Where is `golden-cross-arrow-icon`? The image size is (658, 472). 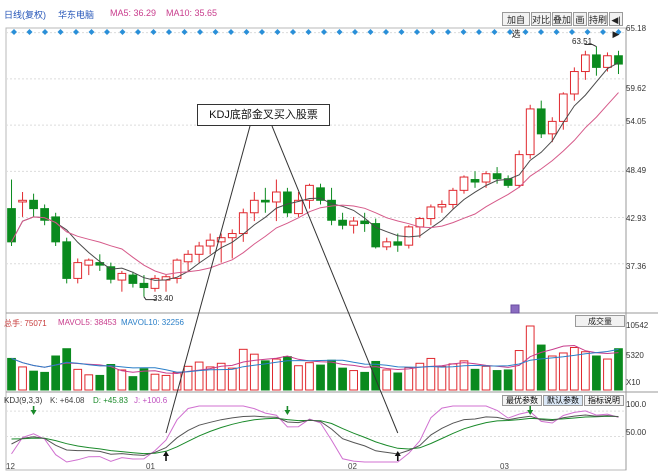
golden-cross-arrow-icon is located at coordinates (166, 456).